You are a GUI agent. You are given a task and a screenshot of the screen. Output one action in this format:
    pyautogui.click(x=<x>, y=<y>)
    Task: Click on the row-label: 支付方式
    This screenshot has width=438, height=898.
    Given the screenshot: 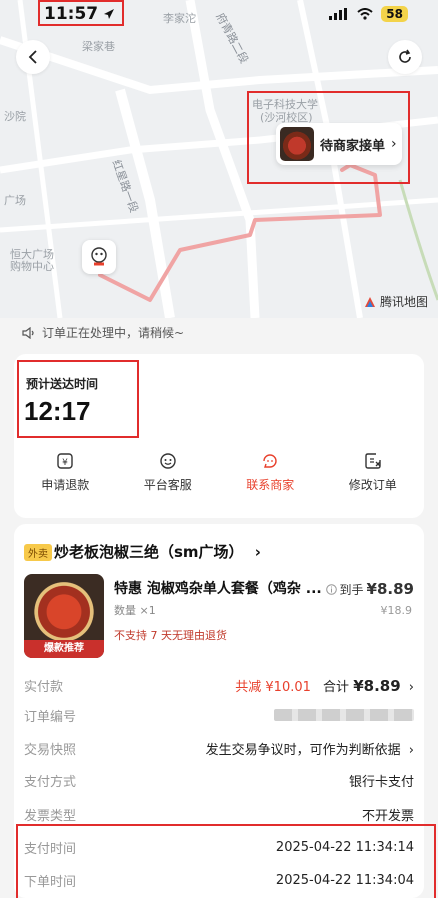 What is the action you would take?
    pyautogui.click(x=50, y=782)
    